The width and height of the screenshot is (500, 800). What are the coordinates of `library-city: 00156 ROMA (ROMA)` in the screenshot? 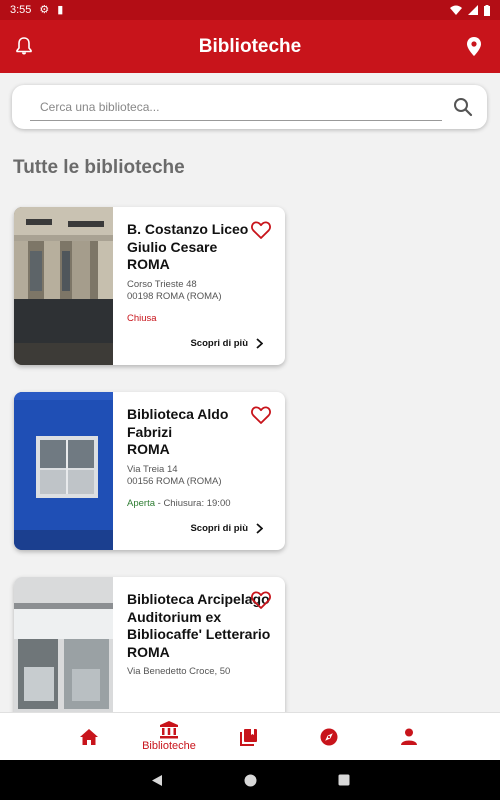 It's located at (174, 481).